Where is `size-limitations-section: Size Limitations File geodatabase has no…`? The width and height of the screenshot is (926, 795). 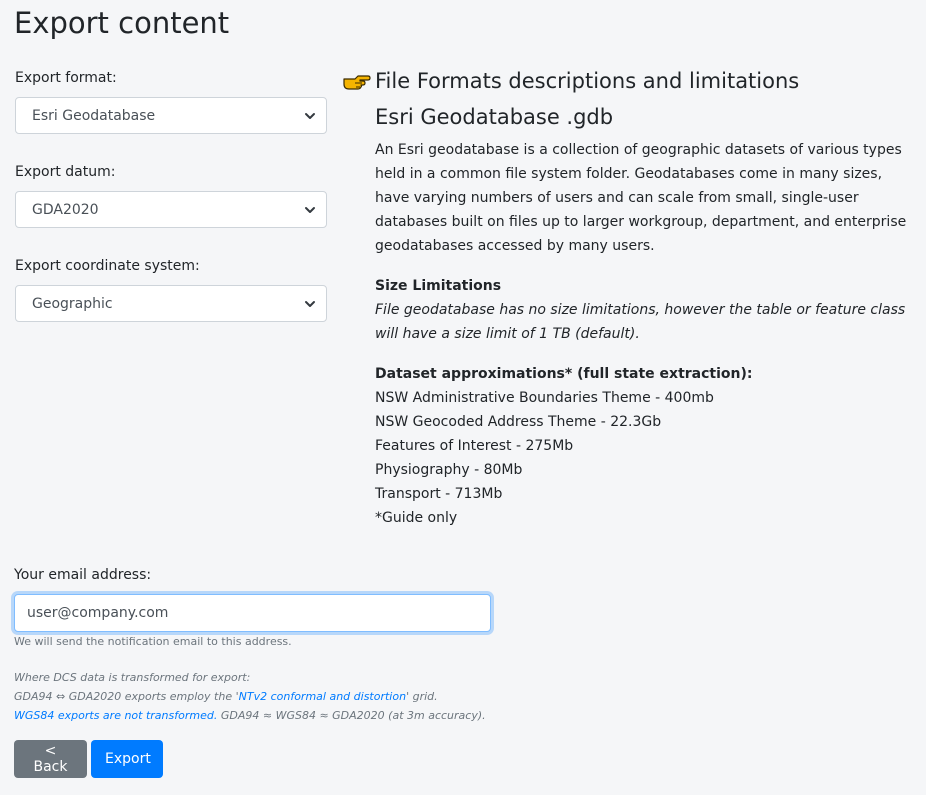 size-limitations-section: Size Limitations File geodatabase has no… is located at coordinates (645, 310).